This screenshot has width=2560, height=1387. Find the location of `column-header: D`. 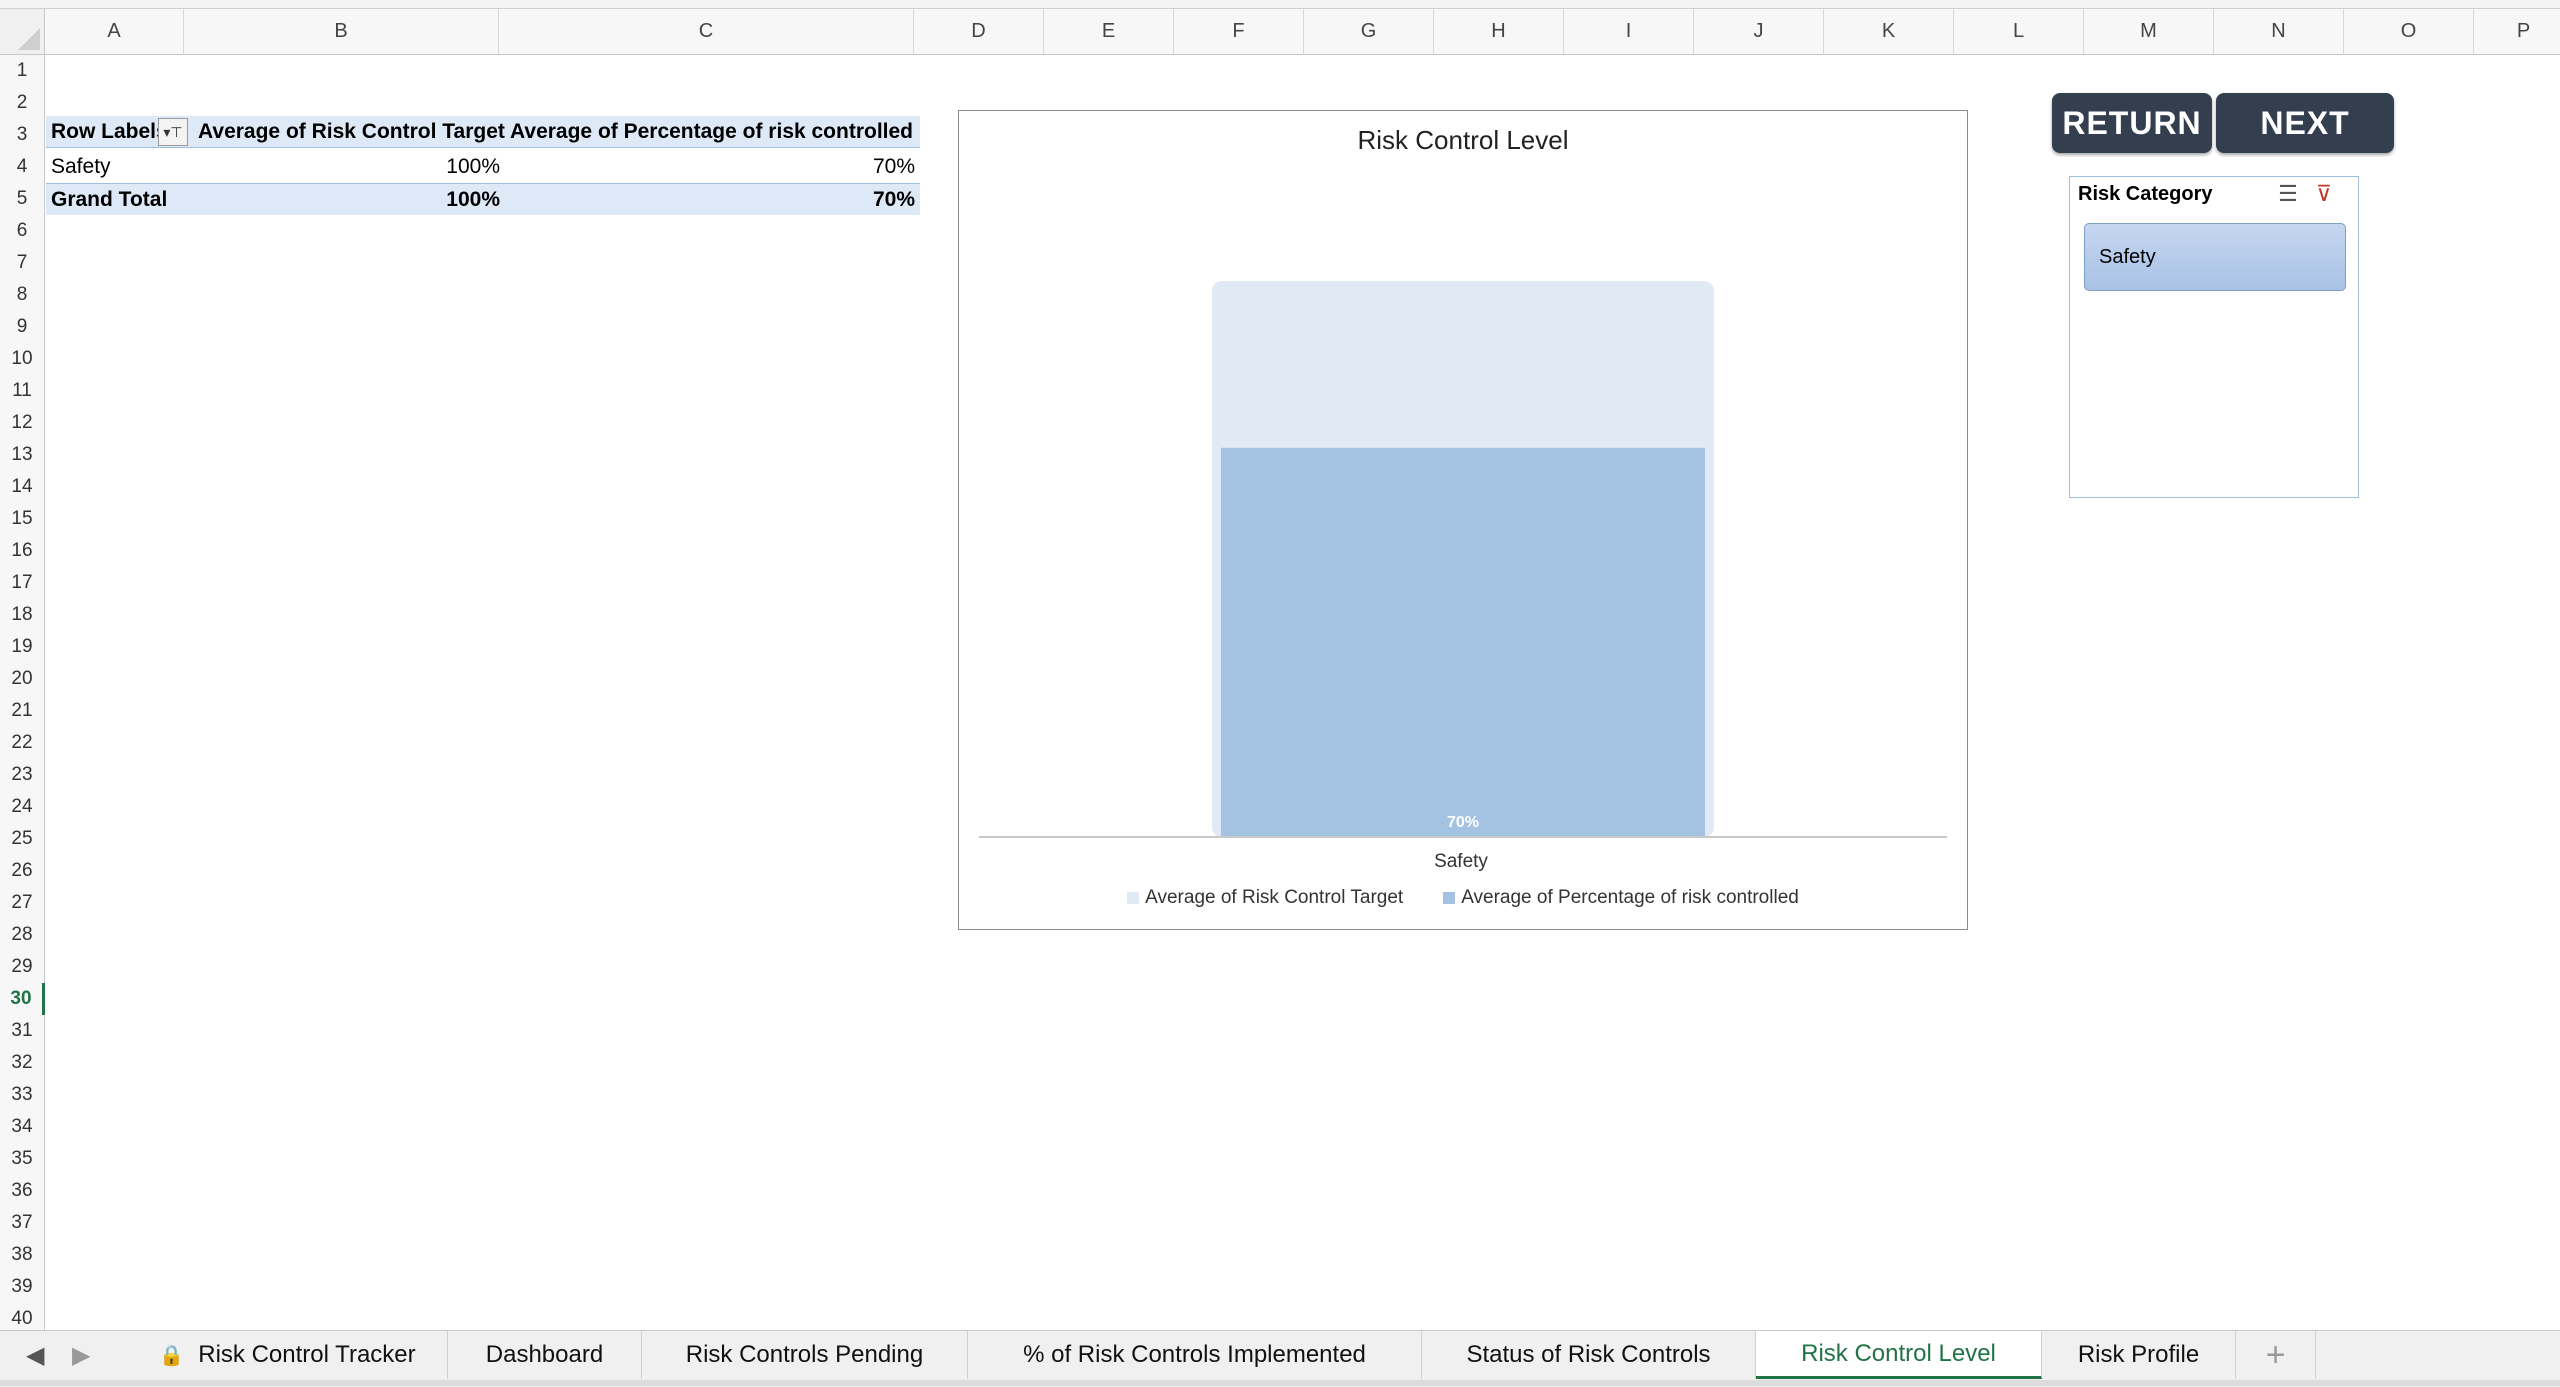

column-header: D is located at coordinates (979, 32).